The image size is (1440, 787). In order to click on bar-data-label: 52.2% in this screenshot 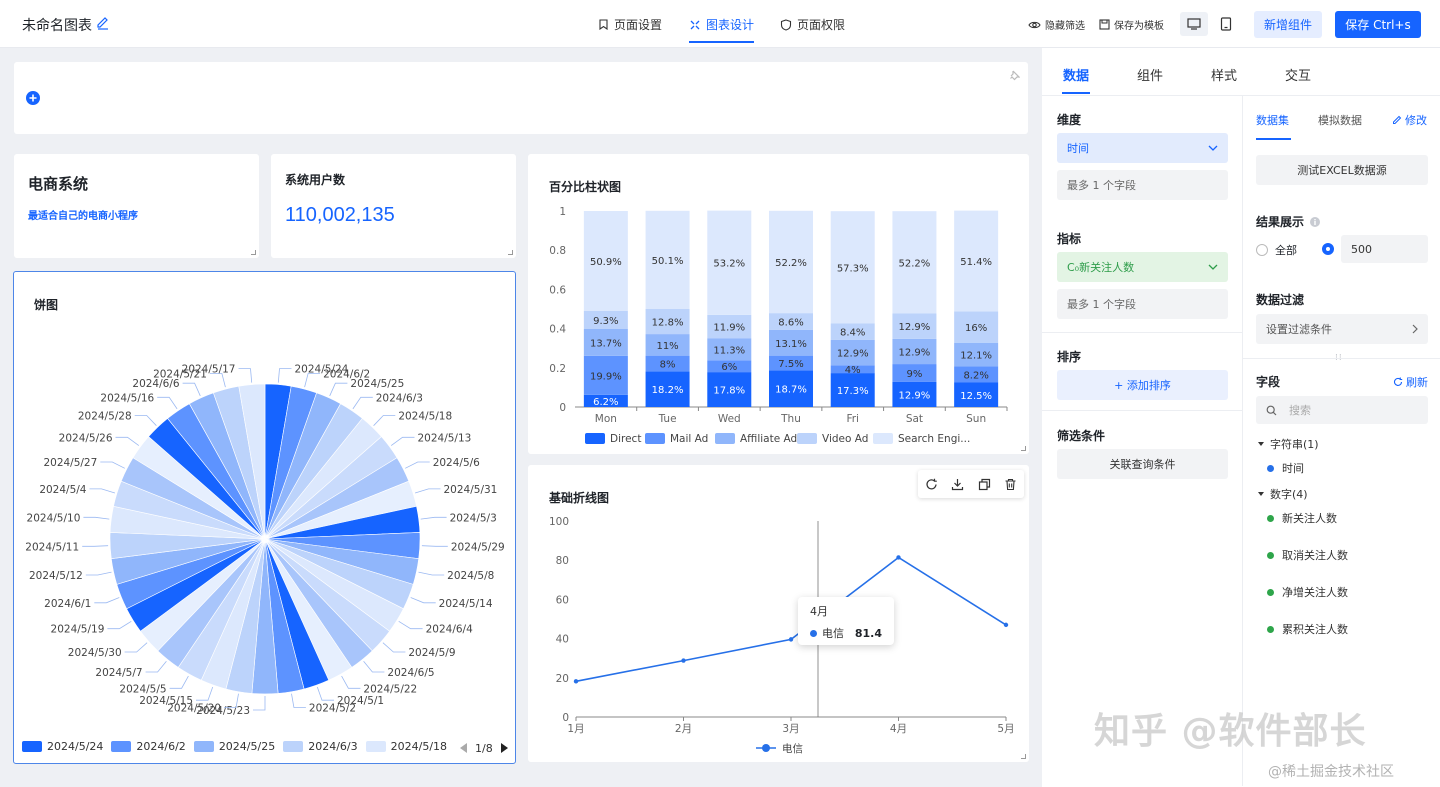, I will do `click(915, 263)`.